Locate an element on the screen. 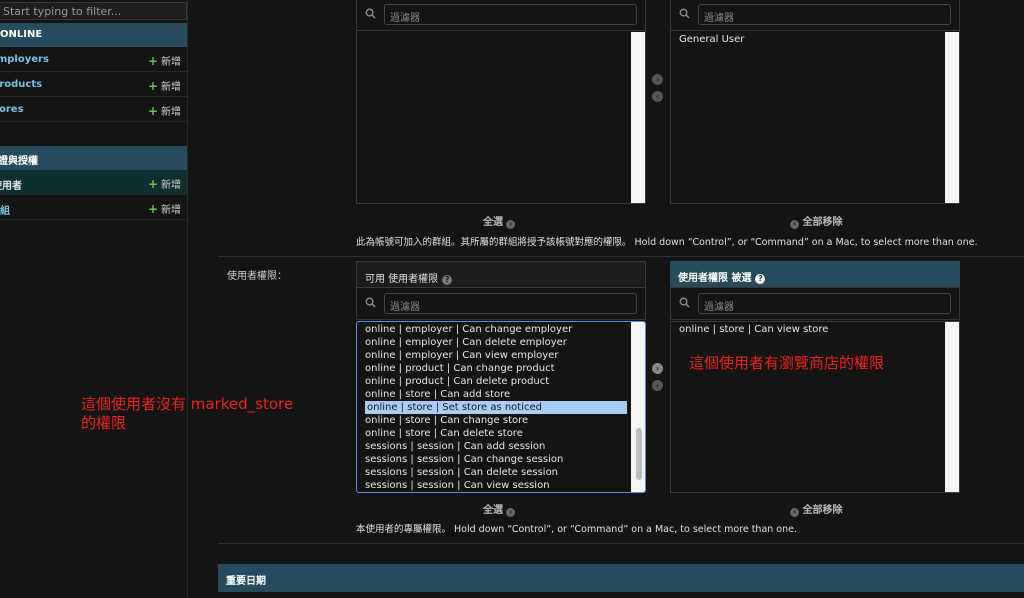 The height and width of the screenshot is (598, 1024). list-item-highlighted: online | store | Set store as noticed is located at coordinates (496, 407).